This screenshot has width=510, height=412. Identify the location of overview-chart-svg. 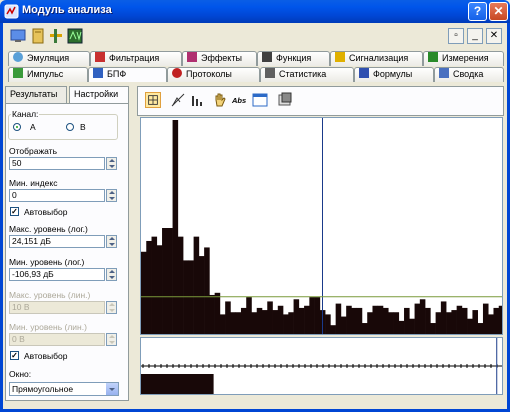
(321, 366).